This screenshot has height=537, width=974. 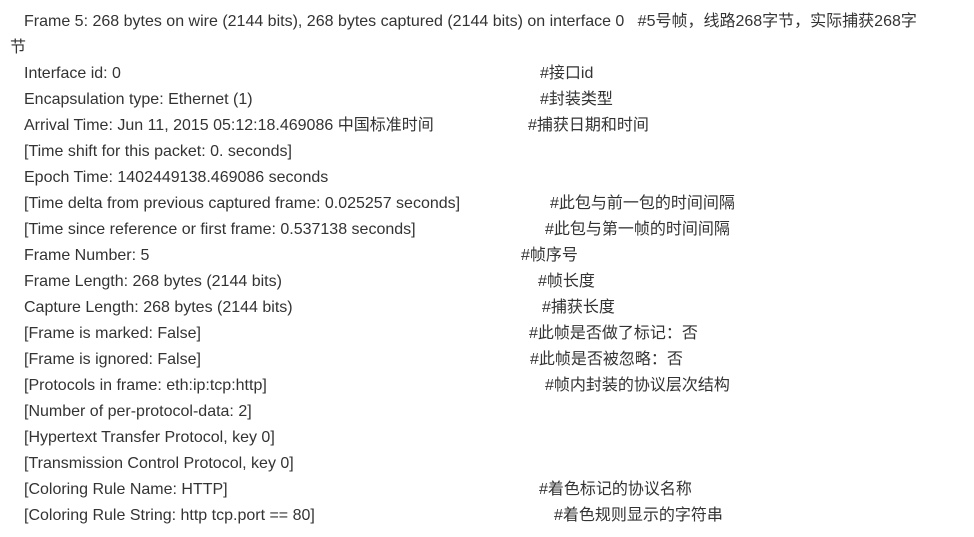 What do you see at coordinates (158, 151) in the screenshot?
I see `field-code: [Time shift for this packet: 0. seconds]` at bounding box center [158, 151].